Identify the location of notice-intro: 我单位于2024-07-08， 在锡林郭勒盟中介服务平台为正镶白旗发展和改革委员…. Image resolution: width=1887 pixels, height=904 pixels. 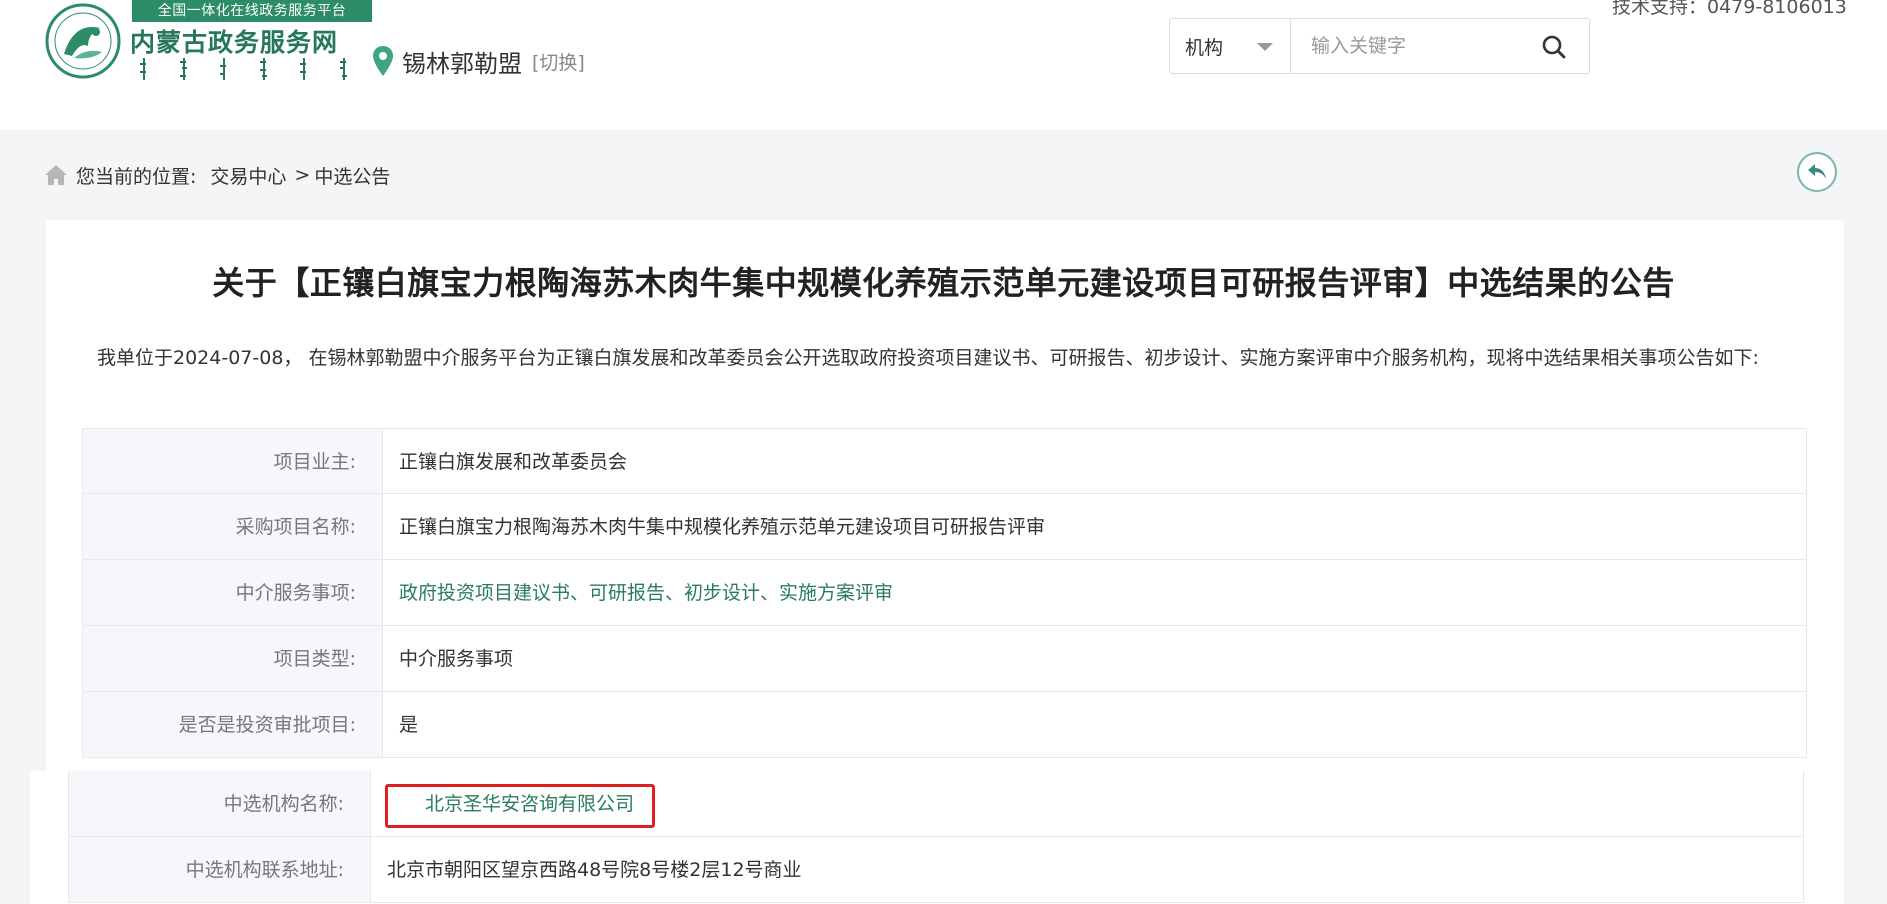
(928, 358).